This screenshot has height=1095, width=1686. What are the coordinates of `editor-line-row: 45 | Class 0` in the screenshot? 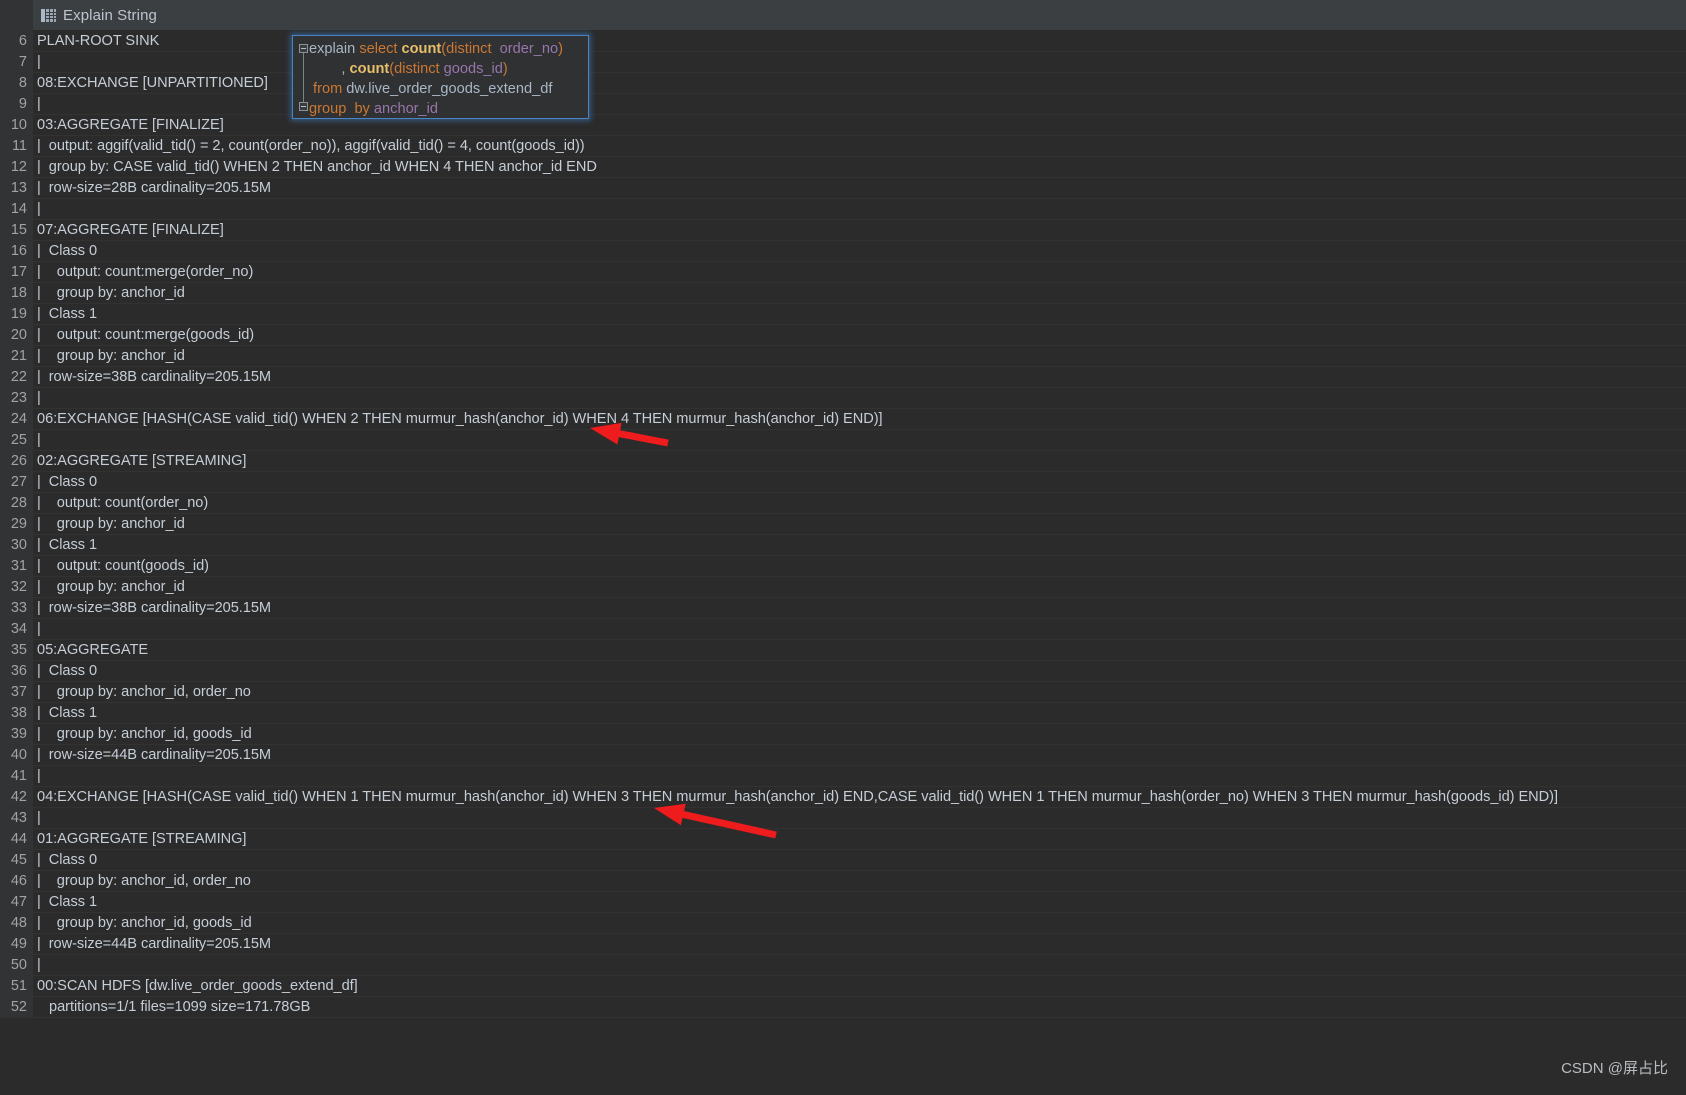 It's located at (843, 860).